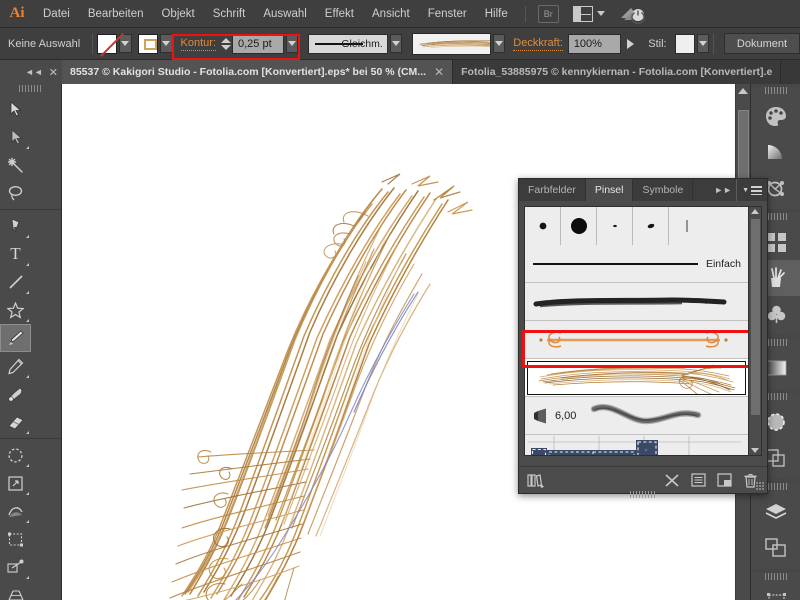 The height and width of the screenshot is (600, 800). What do you see at coordinates (755, 450) in the screenshot?
I see `scroll-down-arrow-icon` at bounding box center [755, 450].